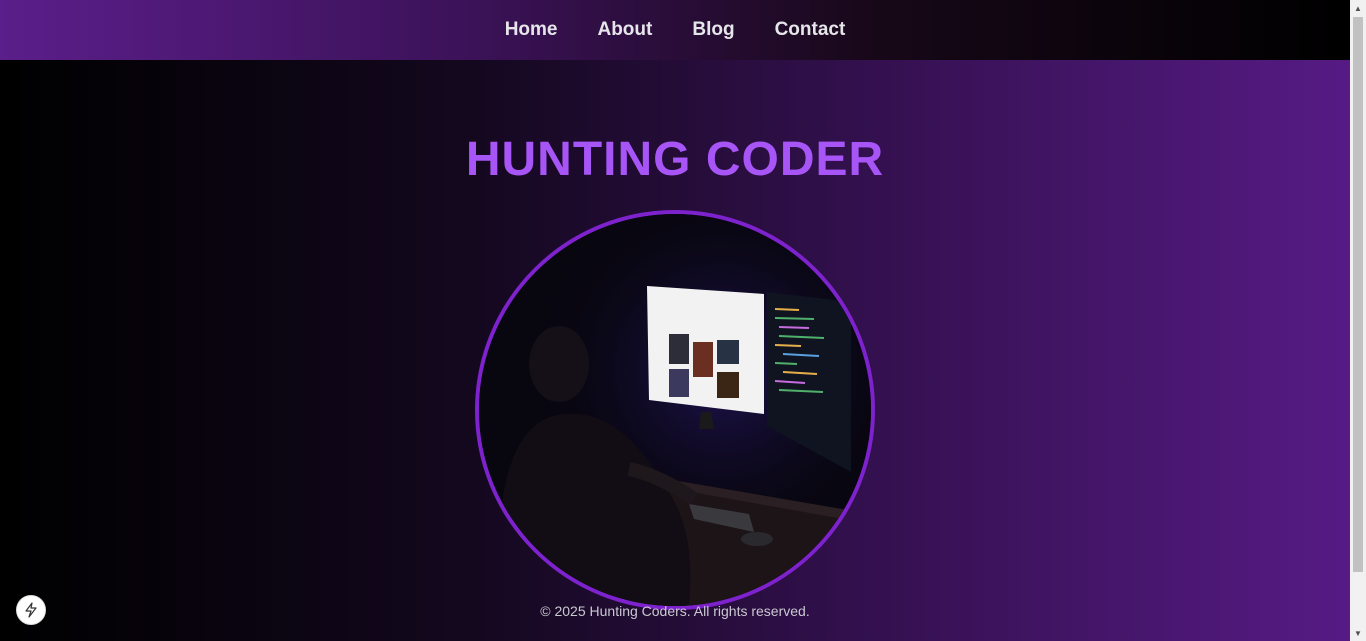 Image resolution: width=1366 pixels, height=641 pixels. I want to click on scrollbar-thumb, so click(1358, 294).